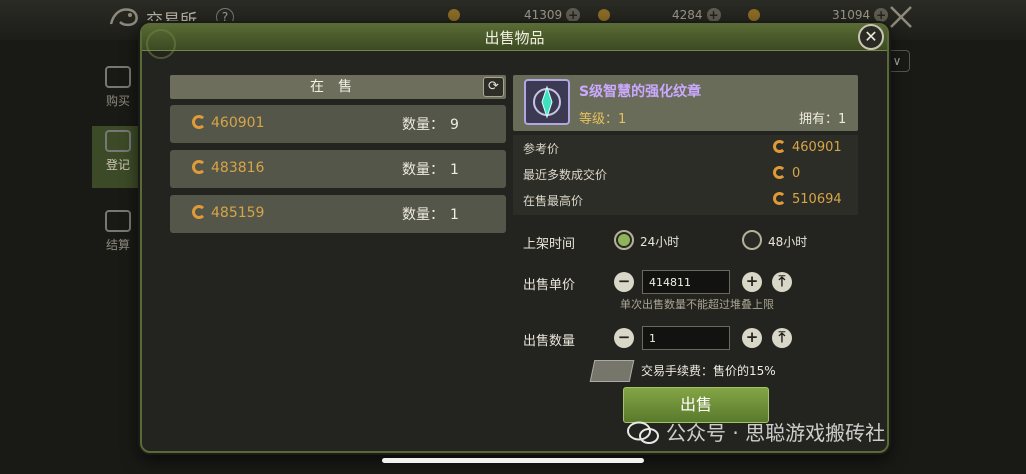  Describe the element at coordinates (118, 77) in the screenshot. I see `shop-icon` at that location.